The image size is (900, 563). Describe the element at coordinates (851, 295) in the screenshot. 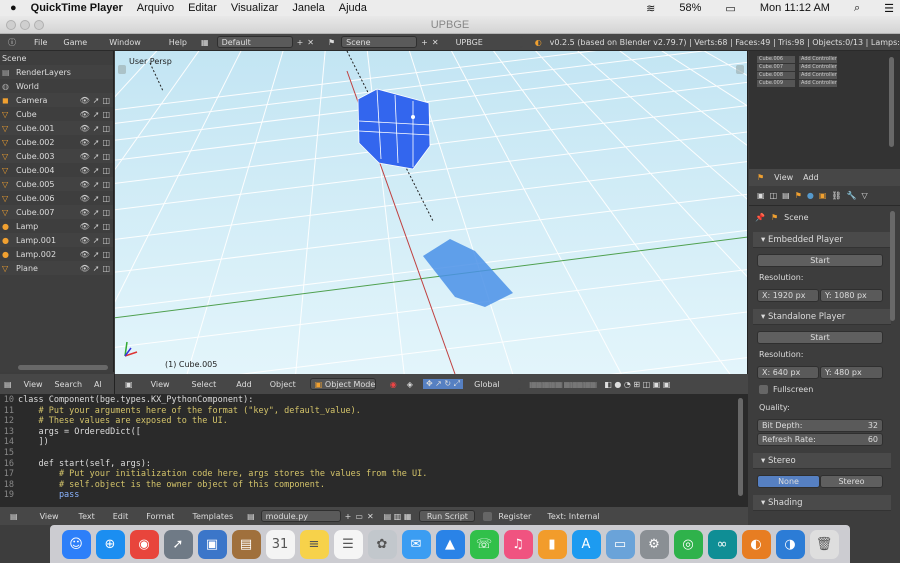

I see `embedded-y-field: Y: 1080 px` at that location.